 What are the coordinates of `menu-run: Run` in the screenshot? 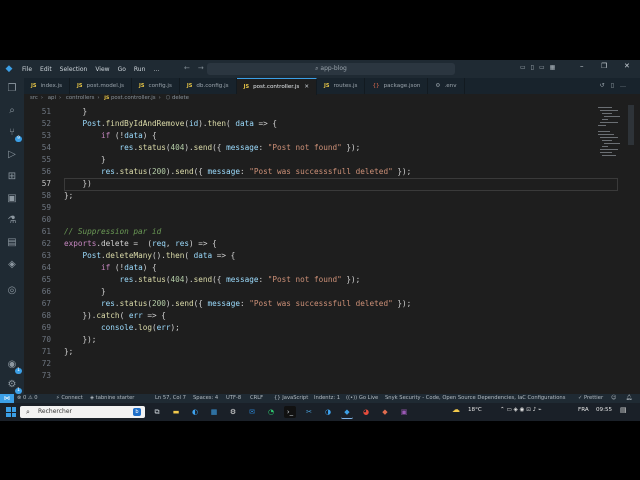 It's located at (140, 69).